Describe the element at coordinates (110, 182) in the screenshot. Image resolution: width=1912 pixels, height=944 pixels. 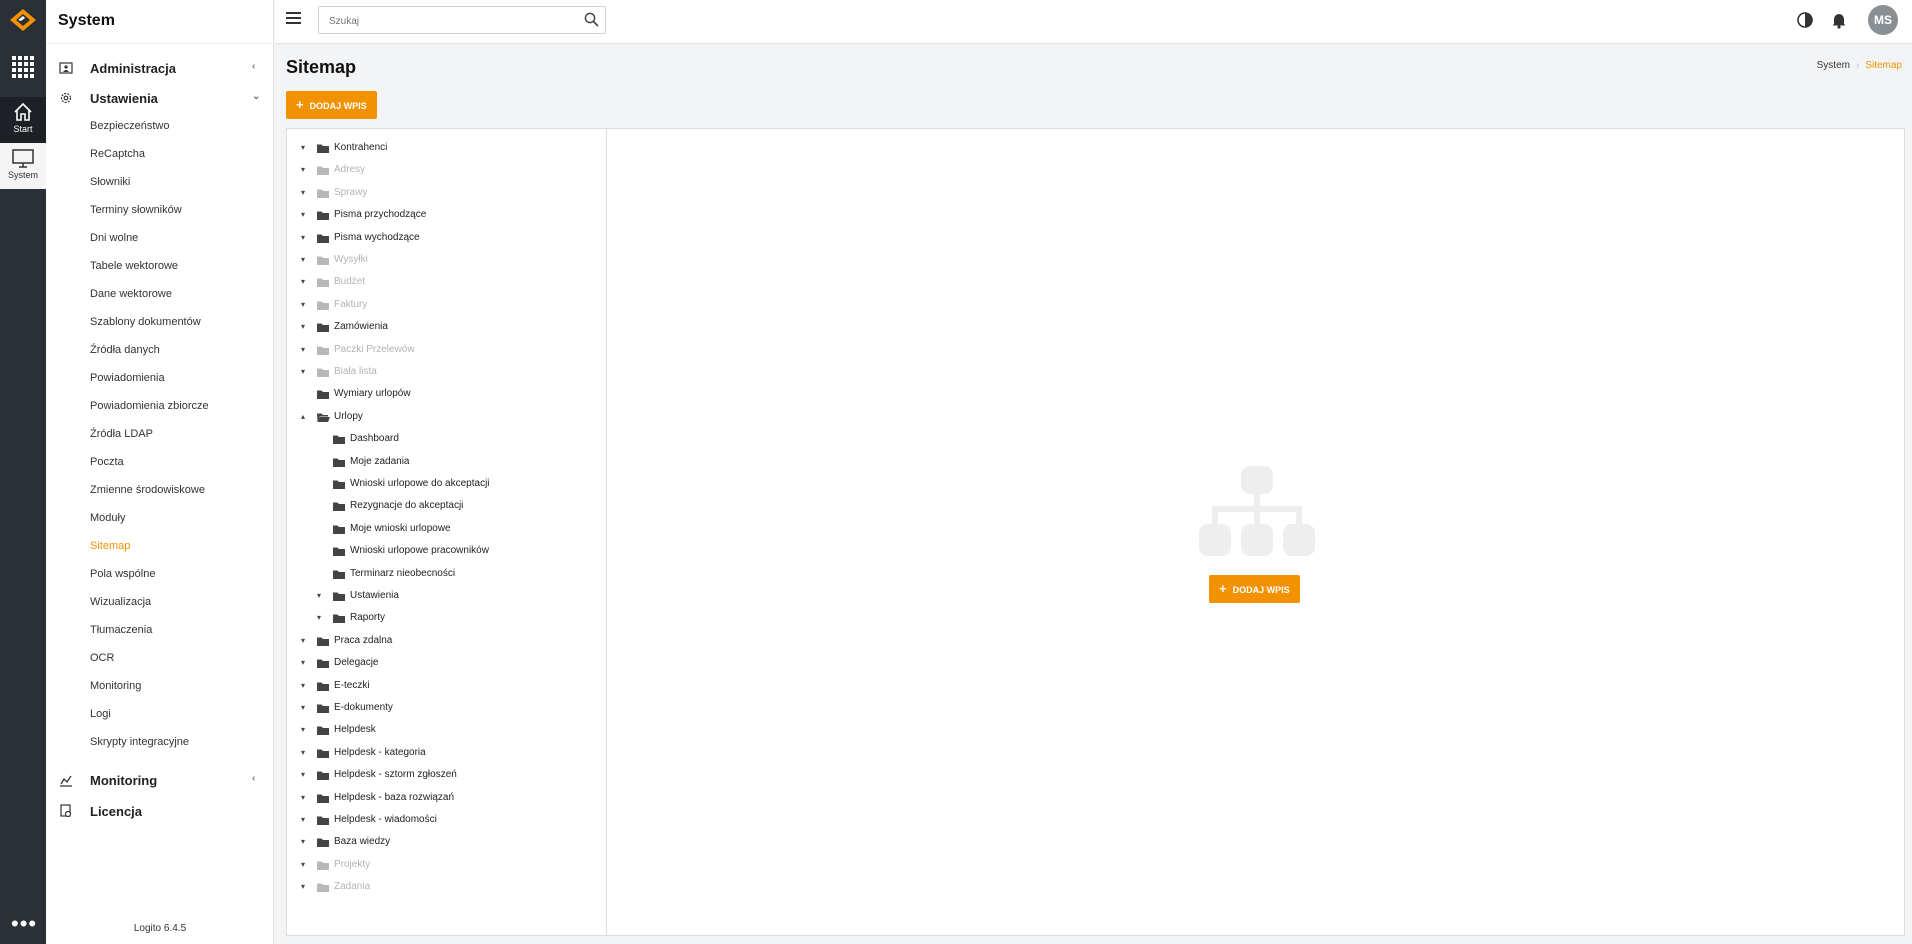
I see `sidebar-item-słowniki: Słowniki` at that location.